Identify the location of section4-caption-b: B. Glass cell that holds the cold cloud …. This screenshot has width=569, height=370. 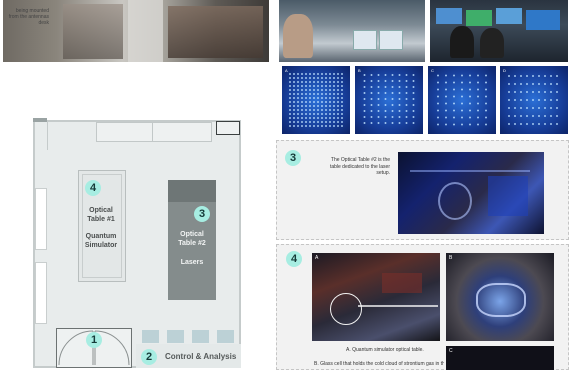
(379, 364).